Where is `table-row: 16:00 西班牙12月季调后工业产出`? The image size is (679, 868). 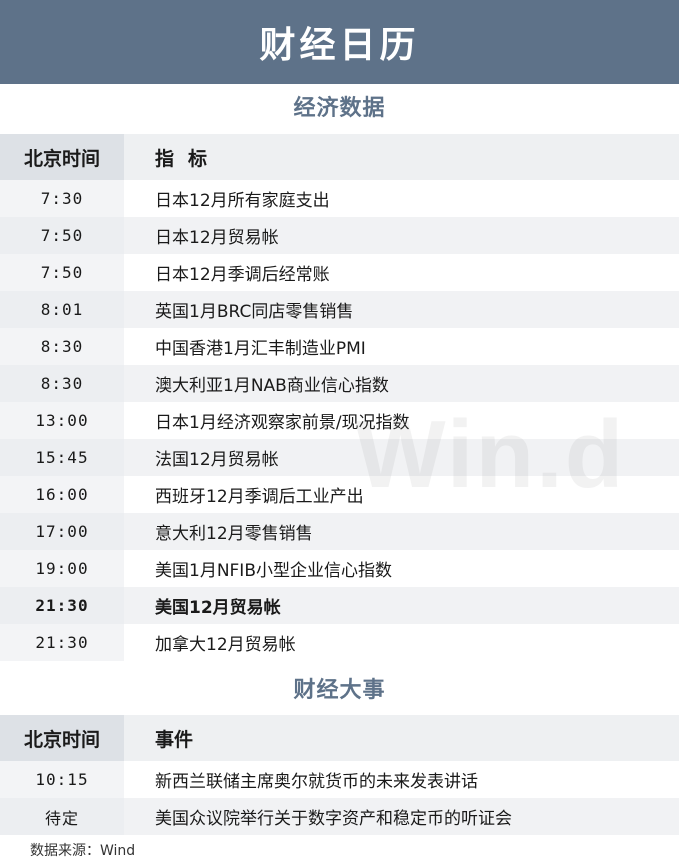
table-row: 16:00 西班牙12月季调后工业产出 is located at coordinates (339, 494).